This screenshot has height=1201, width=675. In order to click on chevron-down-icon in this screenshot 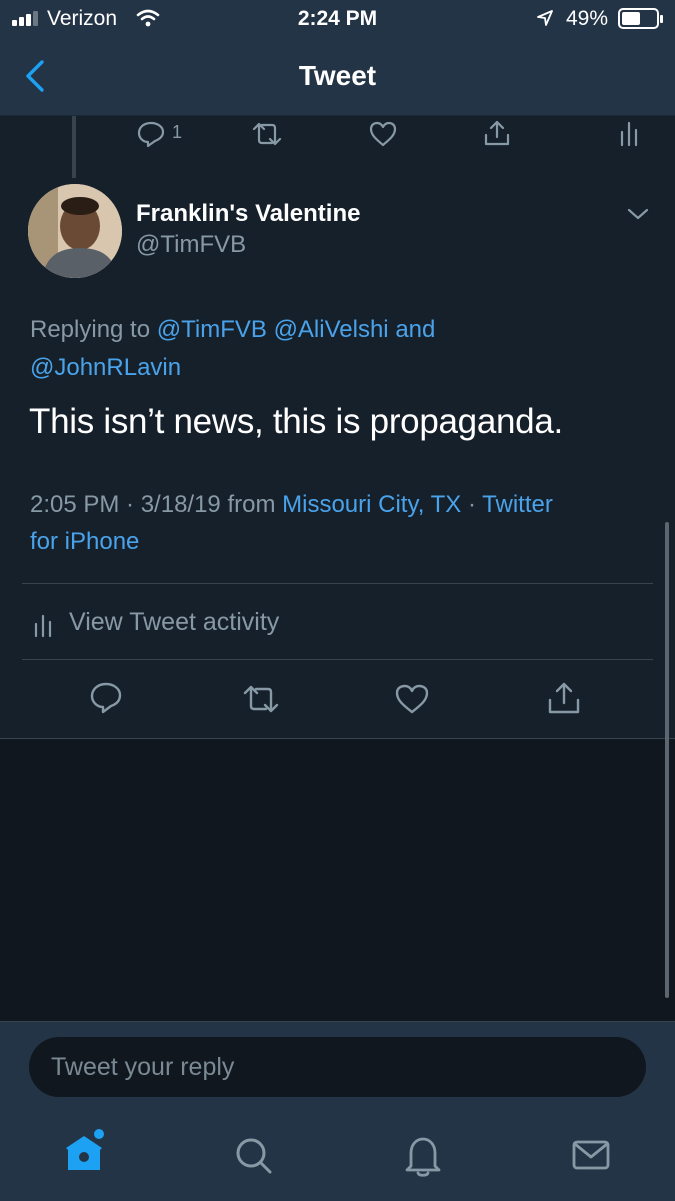, I will do `click(638, 214)`.